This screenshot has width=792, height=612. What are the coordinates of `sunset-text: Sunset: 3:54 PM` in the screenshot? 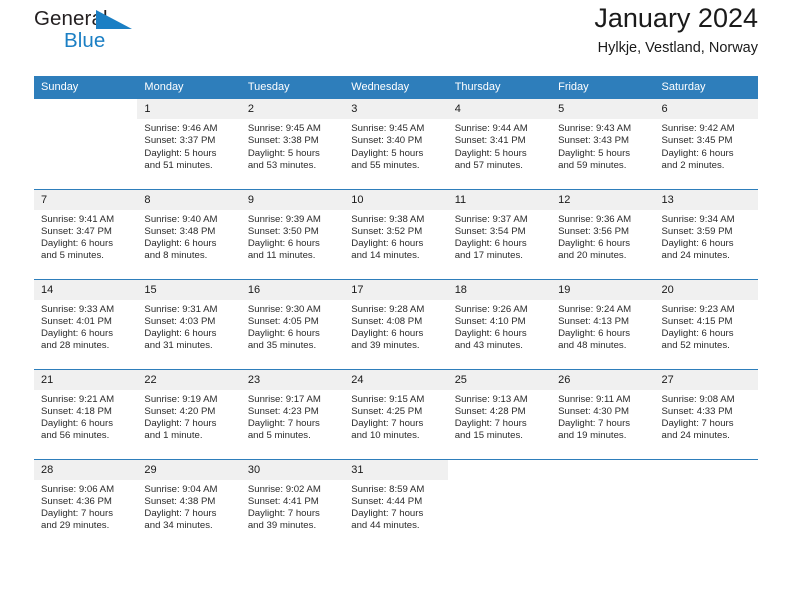 It's located at (490, 231).